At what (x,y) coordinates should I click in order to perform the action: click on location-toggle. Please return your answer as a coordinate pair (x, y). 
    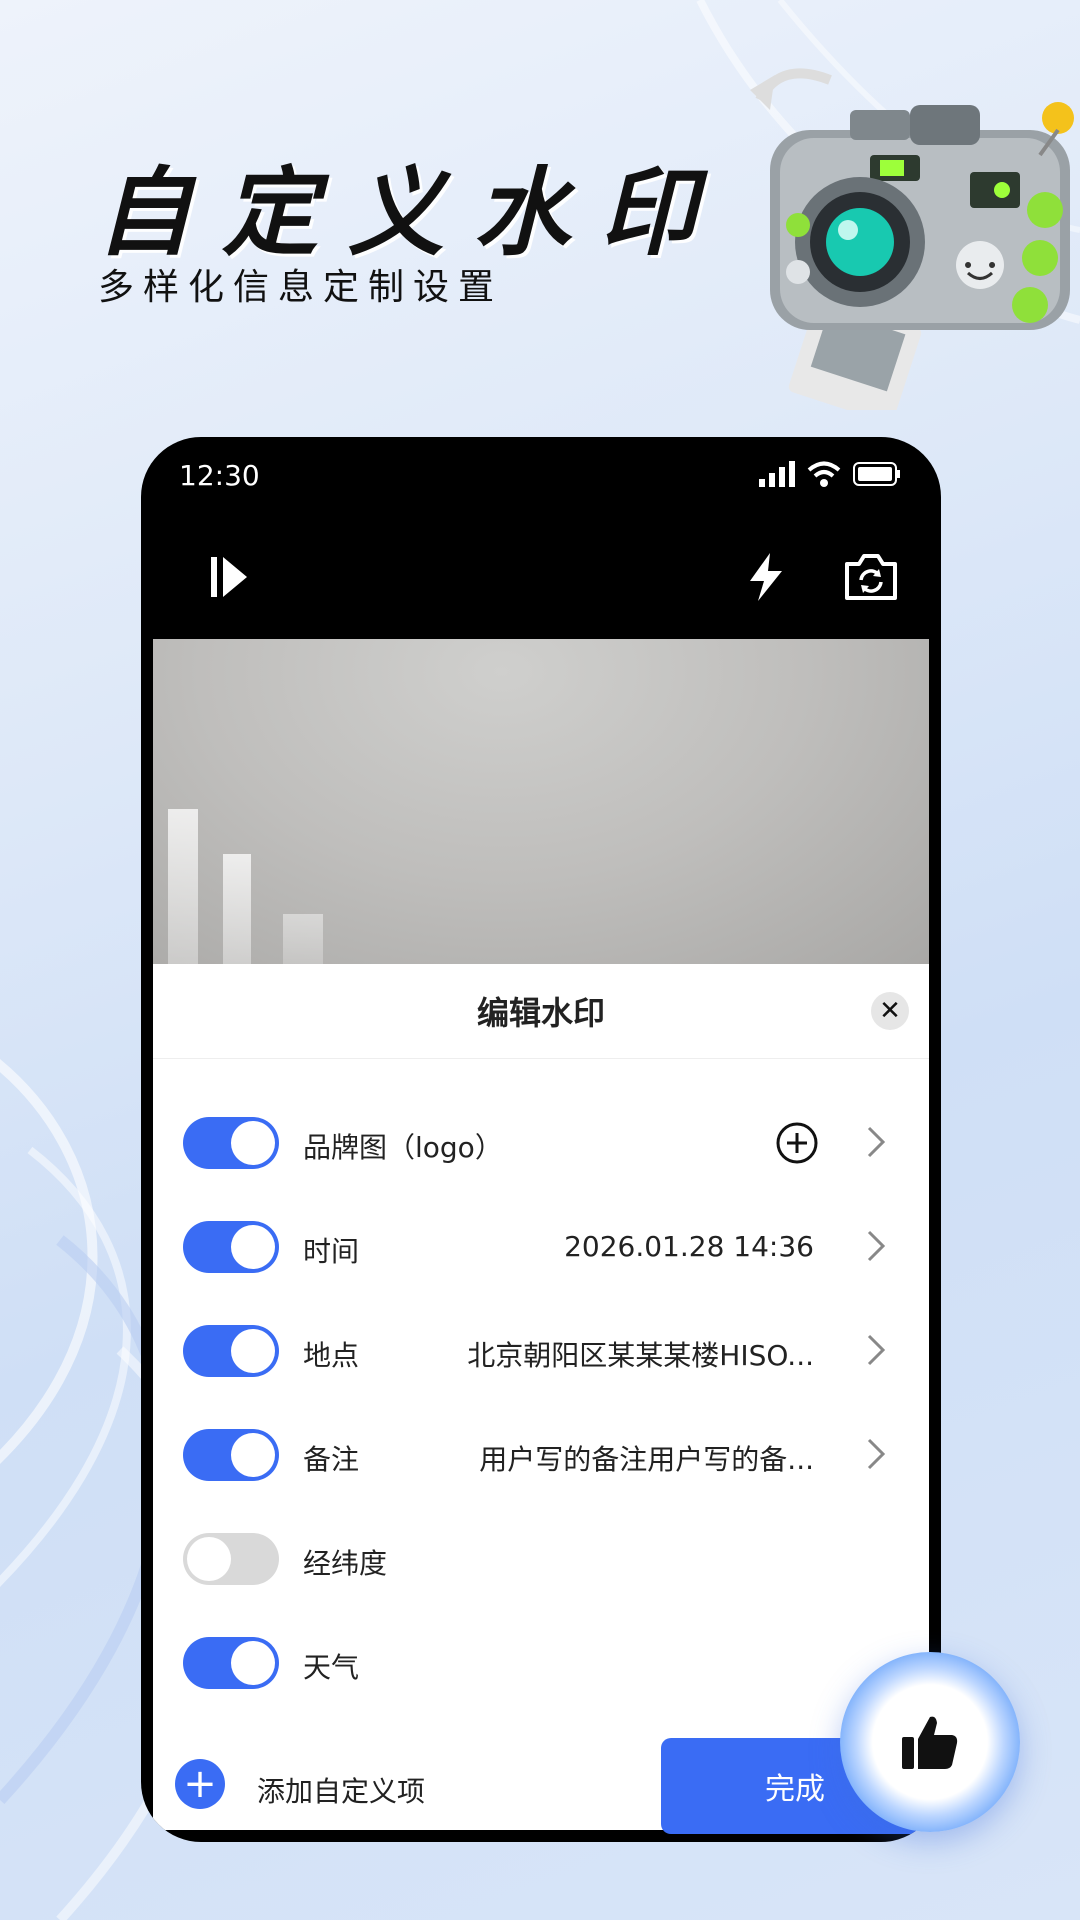
    Looking at the image, I should click on (231, 1351).